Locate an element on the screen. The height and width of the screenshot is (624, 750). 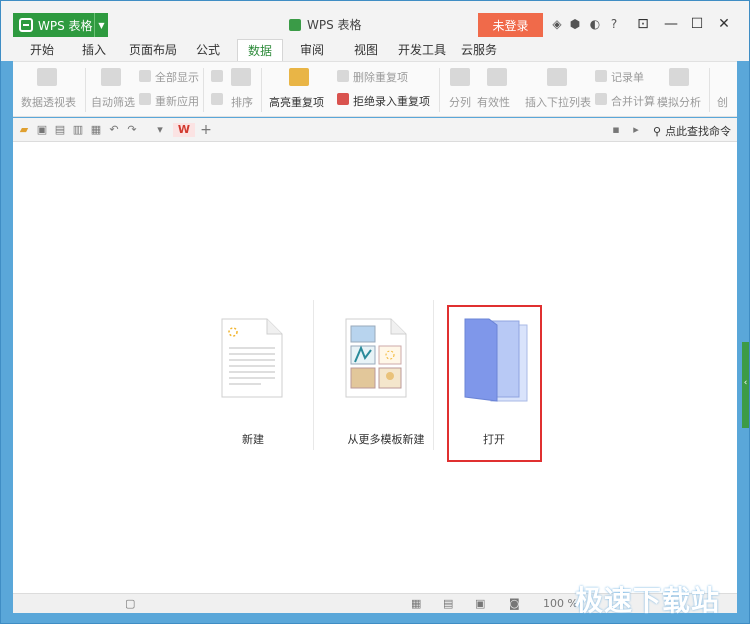
sort-asc-icon is located at coordinates (217, 76).